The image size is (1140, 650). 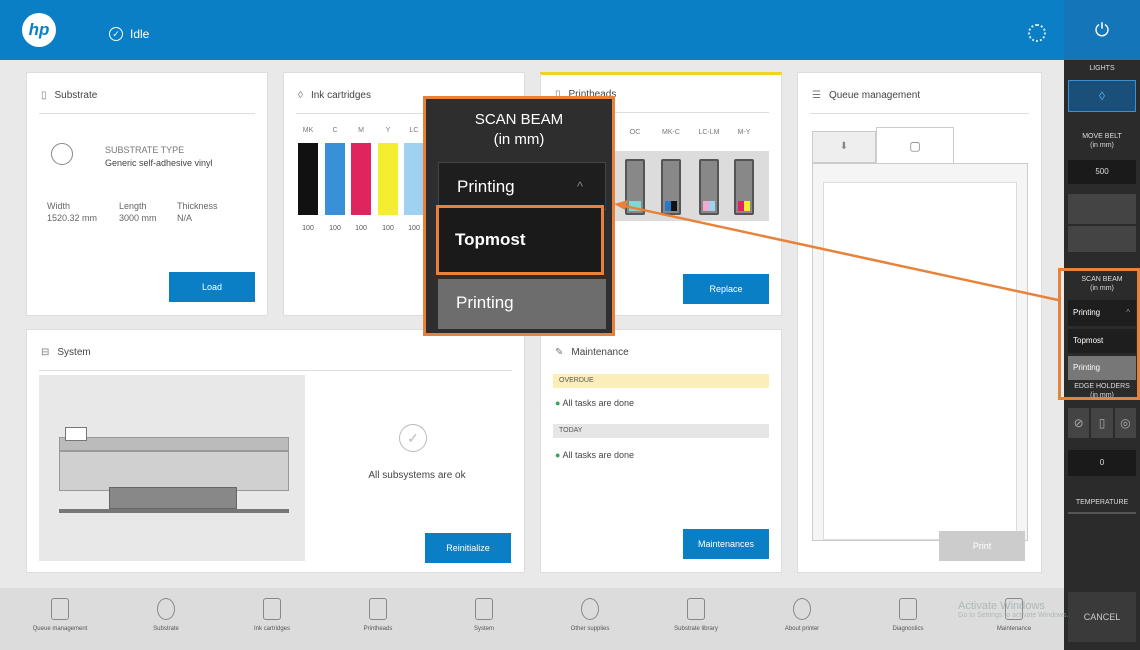 I want to click on substrate-type-label: SUBSTRATE TYPE, so click(x=145, y=150).